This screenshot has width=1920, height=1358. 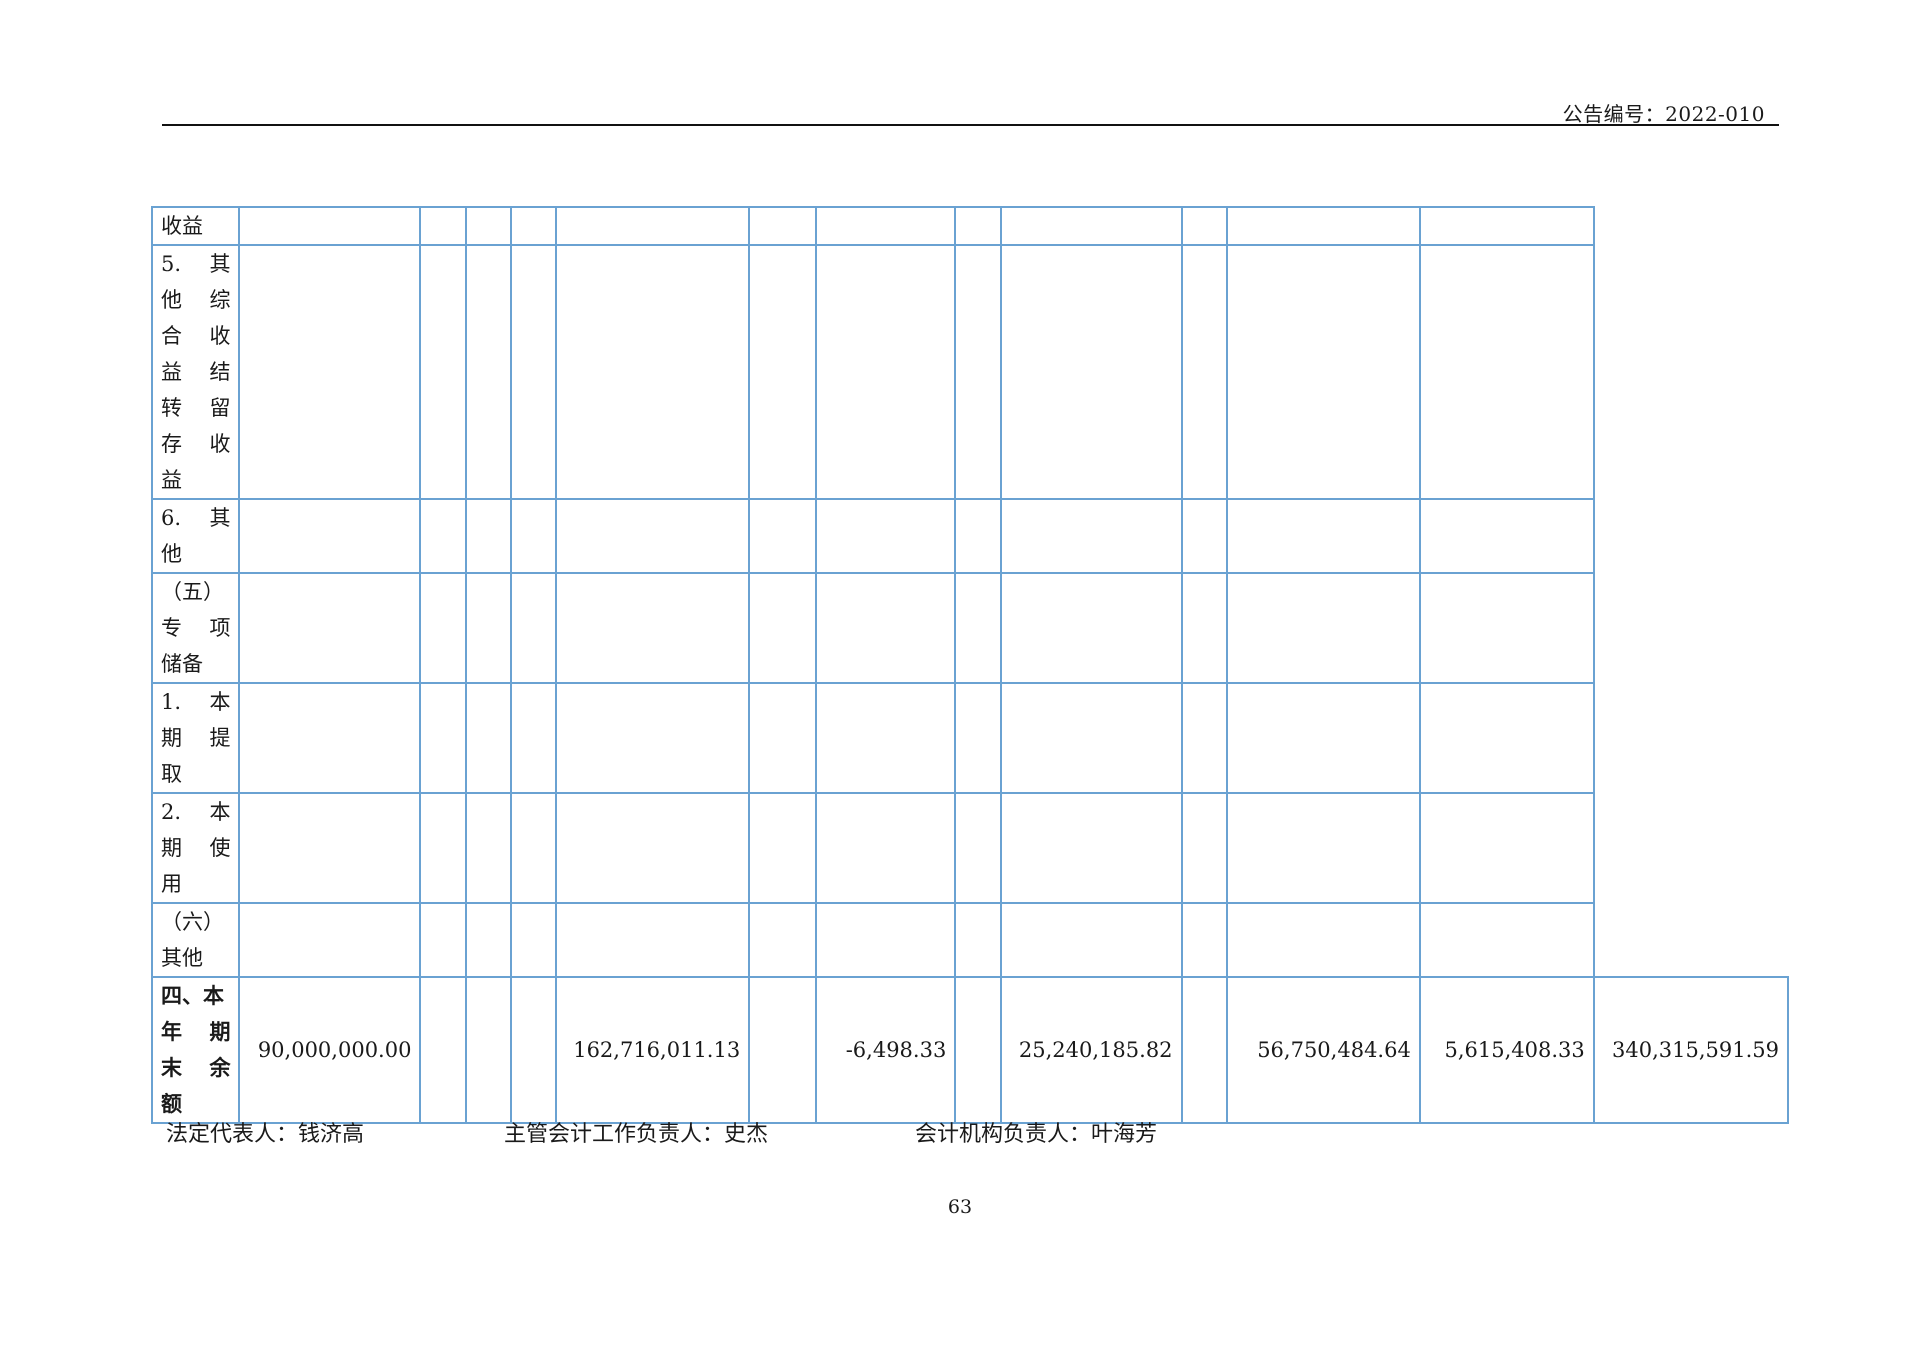 I want to click on row-label: 6. 其他, so click(x=195, y=536).